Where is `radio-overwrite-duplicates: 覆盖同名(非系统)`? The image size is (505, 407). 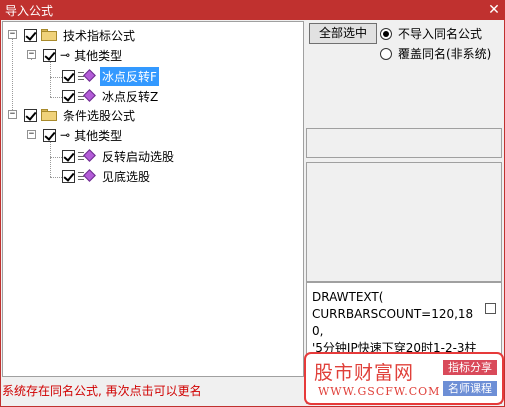 radio-overwrite-duplicates: 覆盖同名(非系统) is located at coordinates (435, 53).